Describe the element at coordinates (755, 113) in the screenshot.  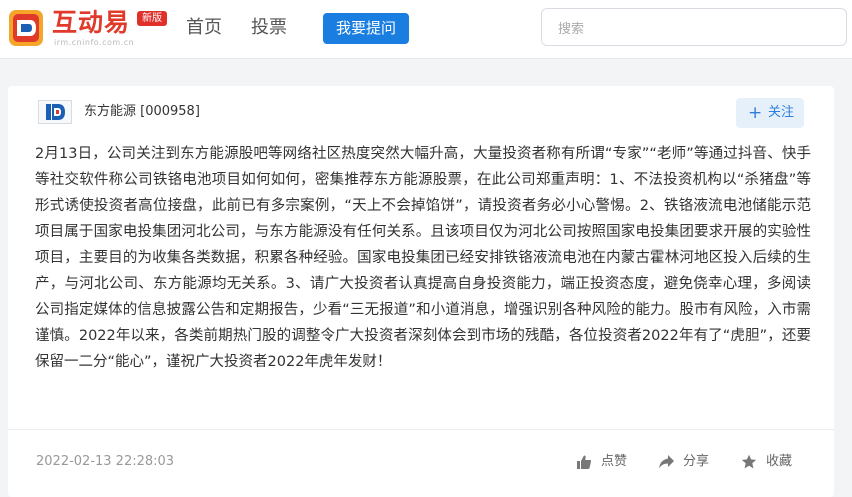
I see `plus-icon: +` at that location.